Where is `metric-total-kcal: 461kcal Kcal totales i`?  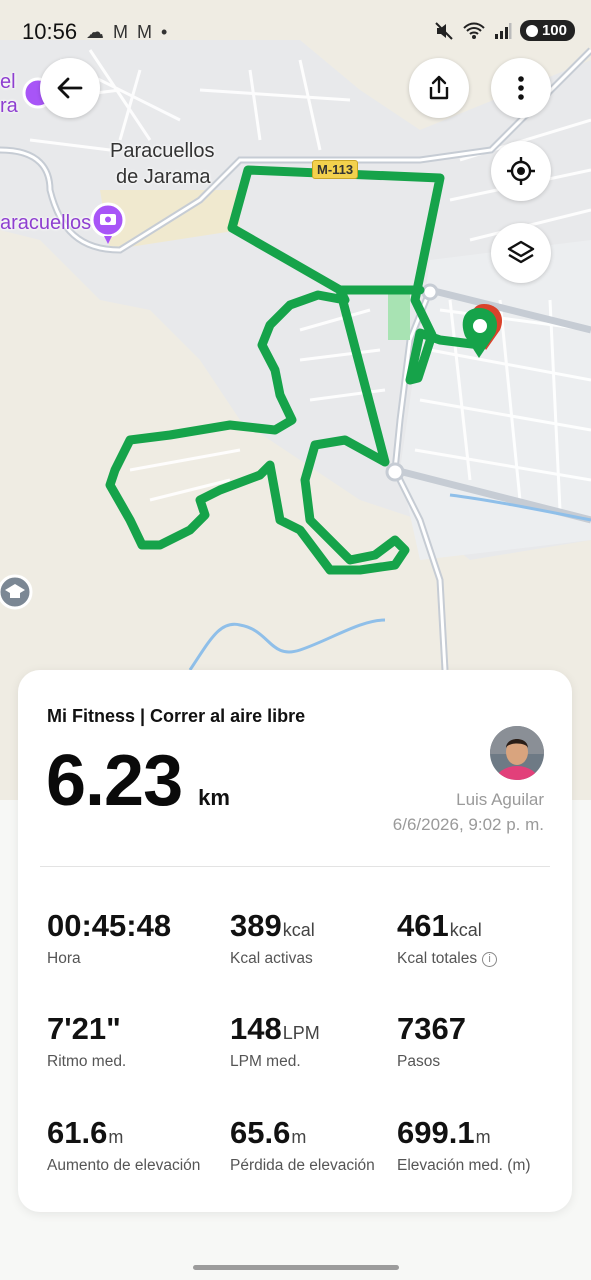
metric-total-kcal: 461kcal Kcal totales i is located at coordinates (447, 938).